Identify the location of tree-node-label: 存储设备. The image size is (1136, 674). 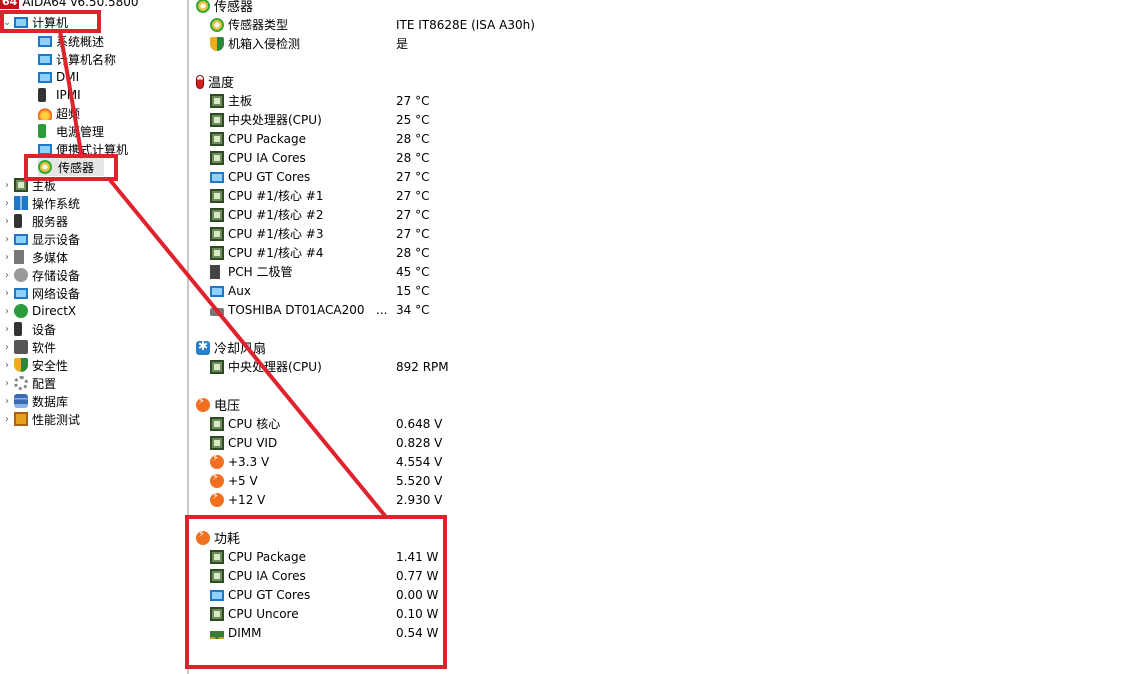
(56, 275).